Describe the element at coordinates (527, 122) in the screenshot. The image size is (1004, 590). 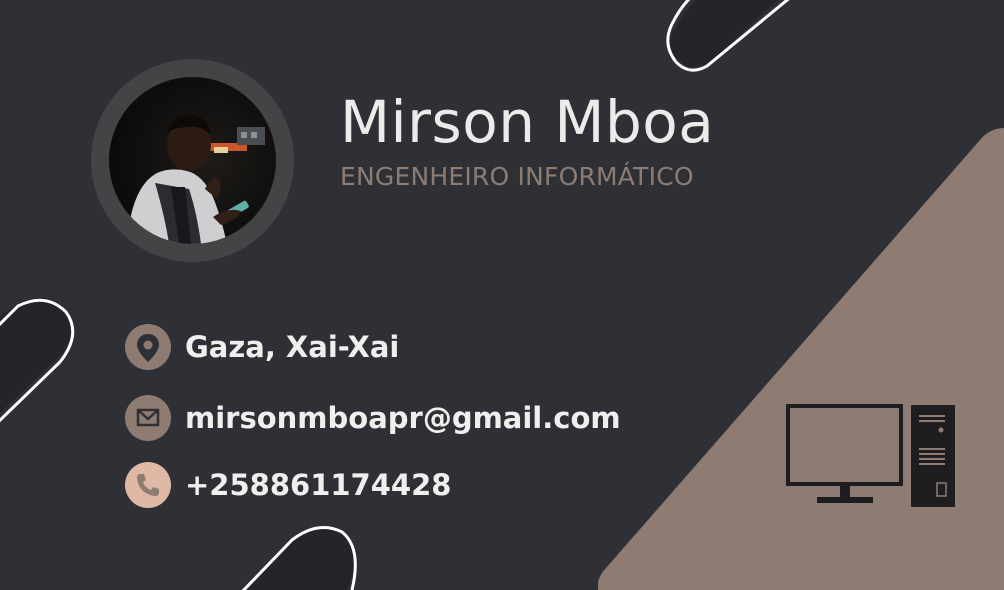
I see `person-name: Mirson Mboa` at that location.